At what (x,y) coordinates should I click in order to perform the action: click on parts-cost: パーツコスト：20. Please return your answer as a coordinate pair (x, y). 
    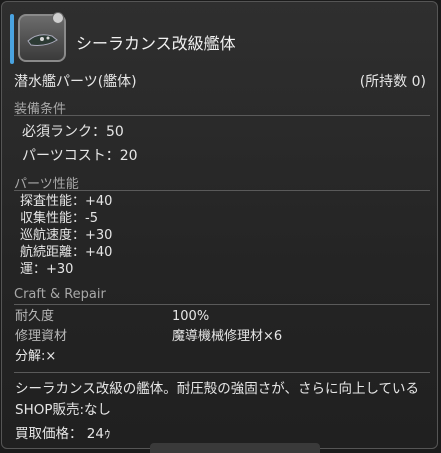
    Looking at the image, I should click on (80, 156).